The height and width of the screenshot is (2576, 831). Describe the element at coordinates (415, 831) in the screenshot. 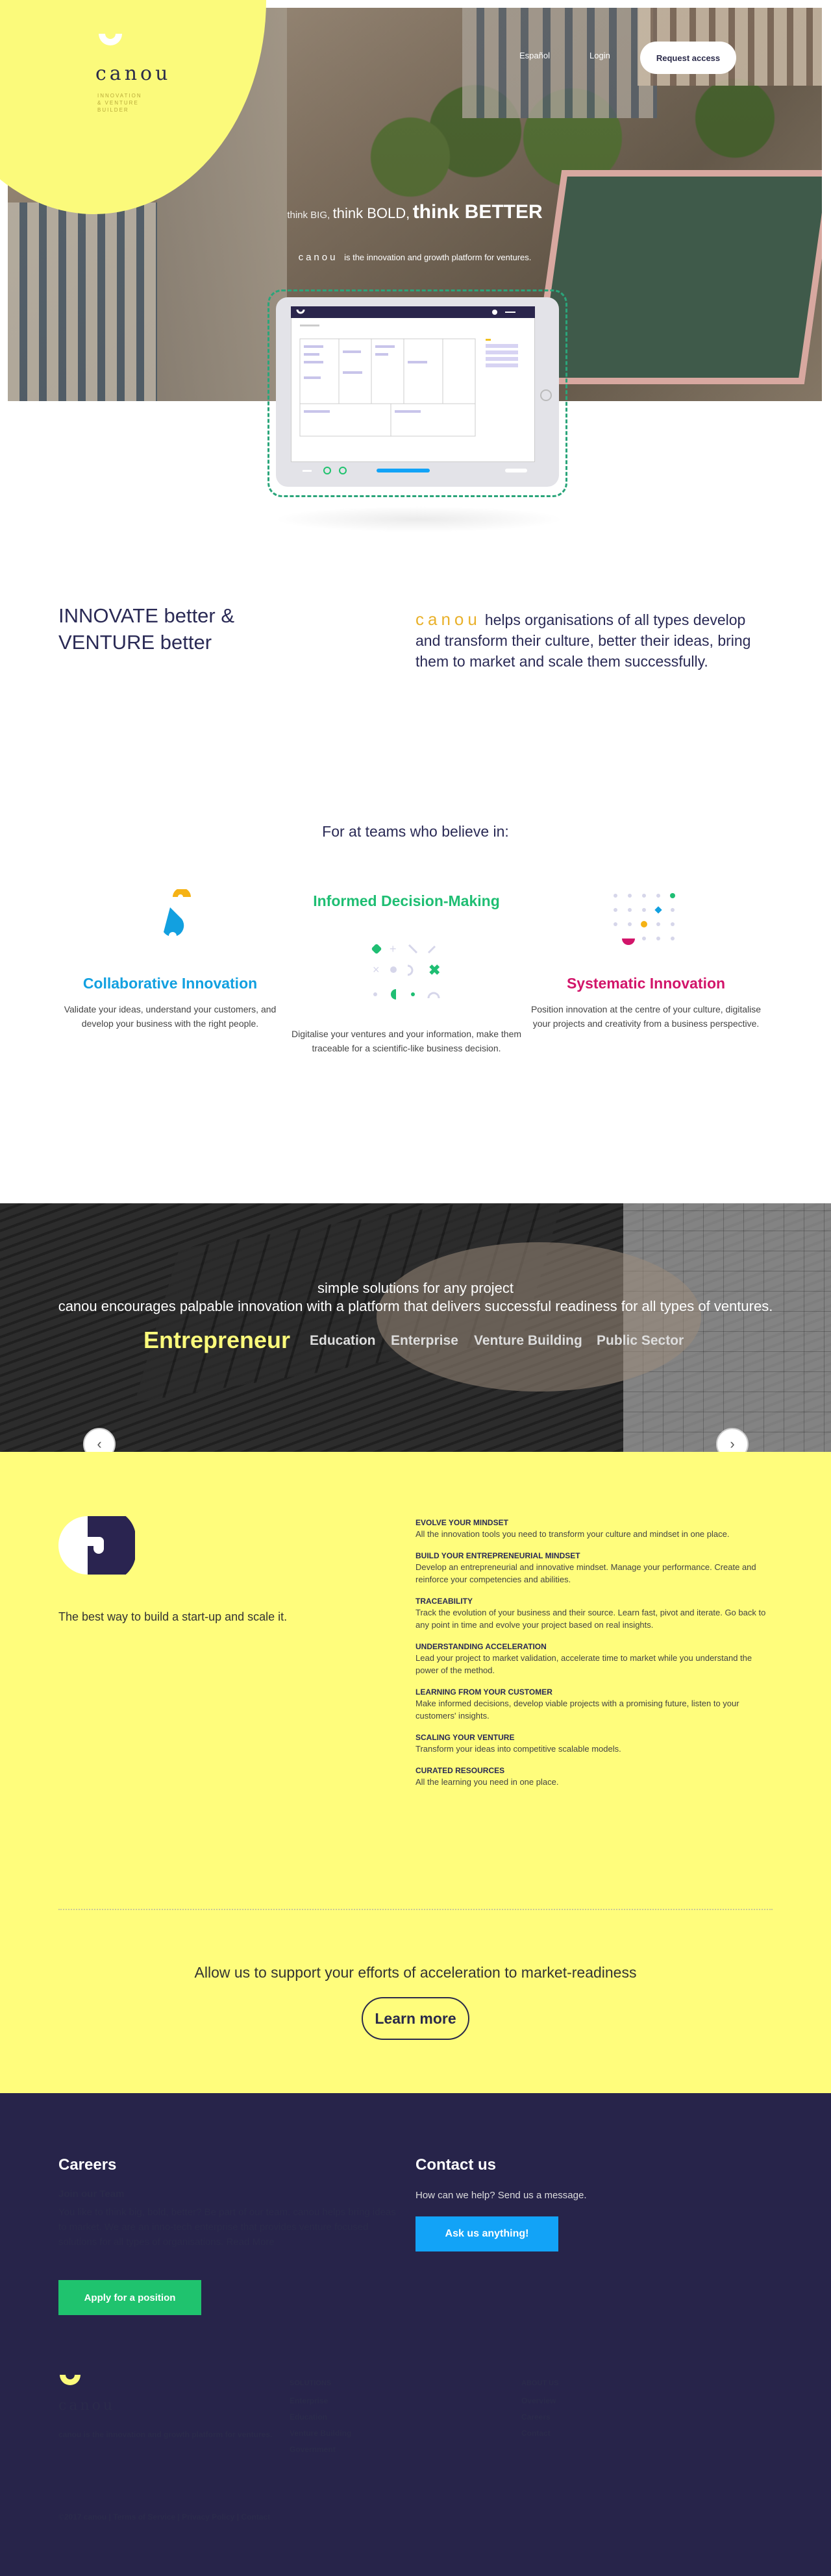

I see `believe-heading: For at teams who believe in:` at that location.